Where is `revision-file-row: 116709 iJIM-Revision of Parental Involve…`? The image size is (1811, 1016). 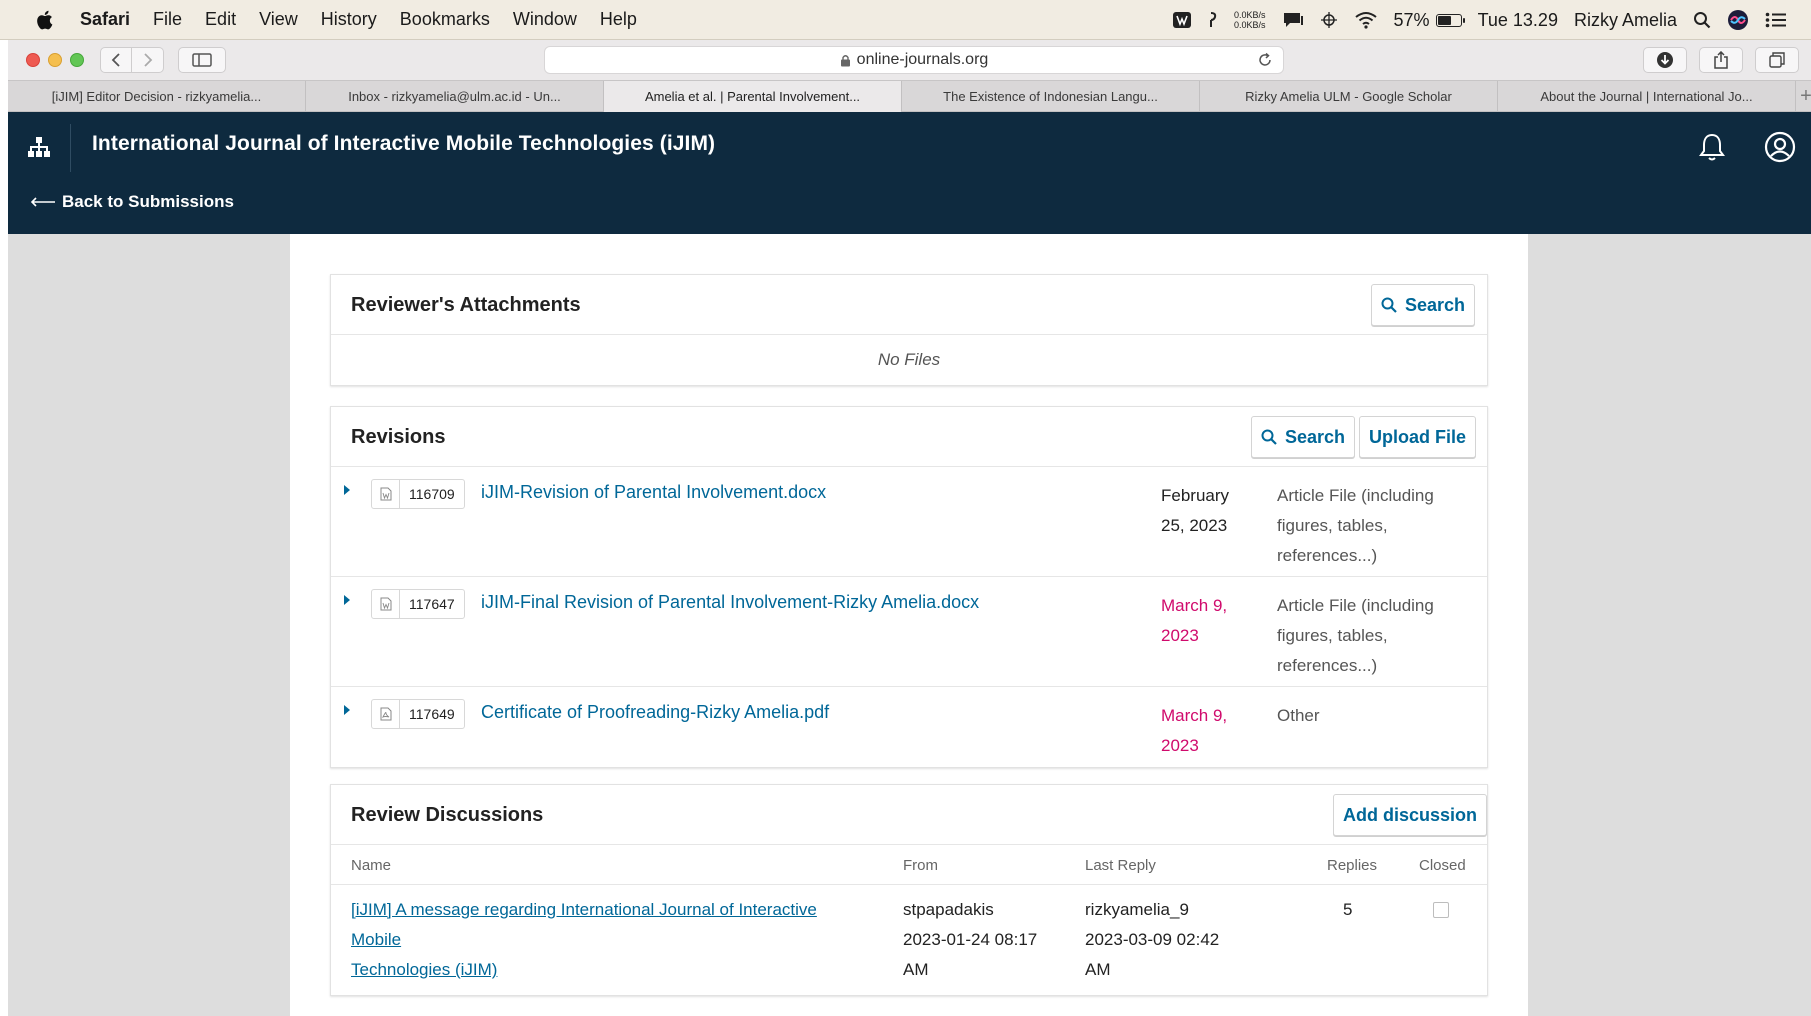 revision-file-row: 116709 iJIM-Revision of Parental Involve… is located at coordinates (909, 522).